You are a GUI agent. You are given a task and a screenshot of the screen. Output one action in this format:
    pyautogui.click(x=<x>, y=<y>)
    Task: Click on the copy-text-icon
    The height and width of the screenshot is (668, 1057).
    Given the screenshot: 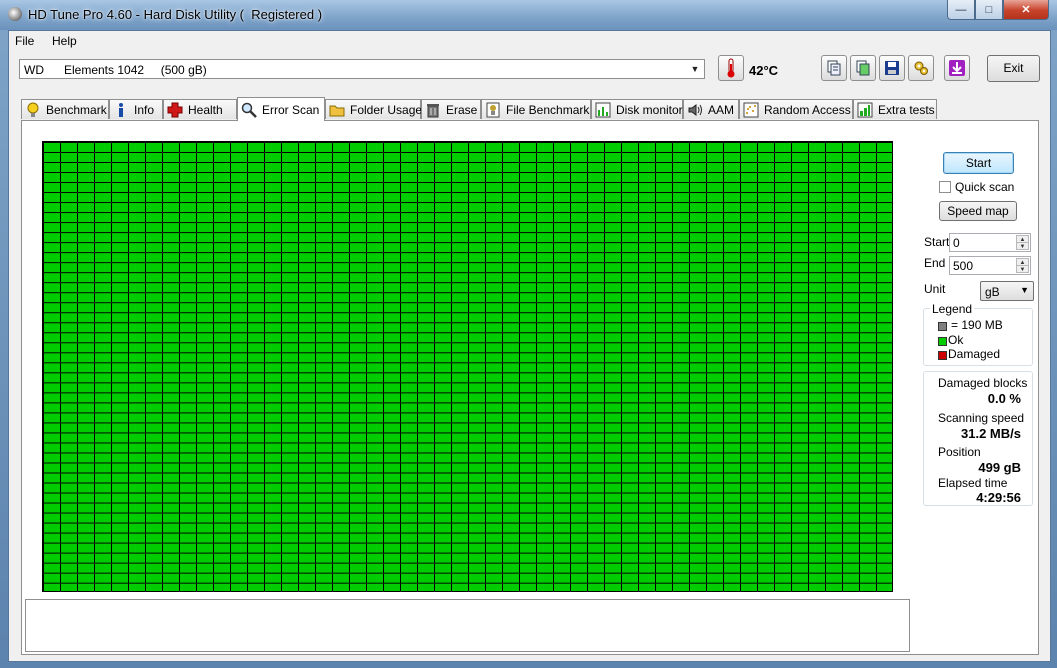 What is the action you would take?
    pyautogui.click(x=834, y=68)
    